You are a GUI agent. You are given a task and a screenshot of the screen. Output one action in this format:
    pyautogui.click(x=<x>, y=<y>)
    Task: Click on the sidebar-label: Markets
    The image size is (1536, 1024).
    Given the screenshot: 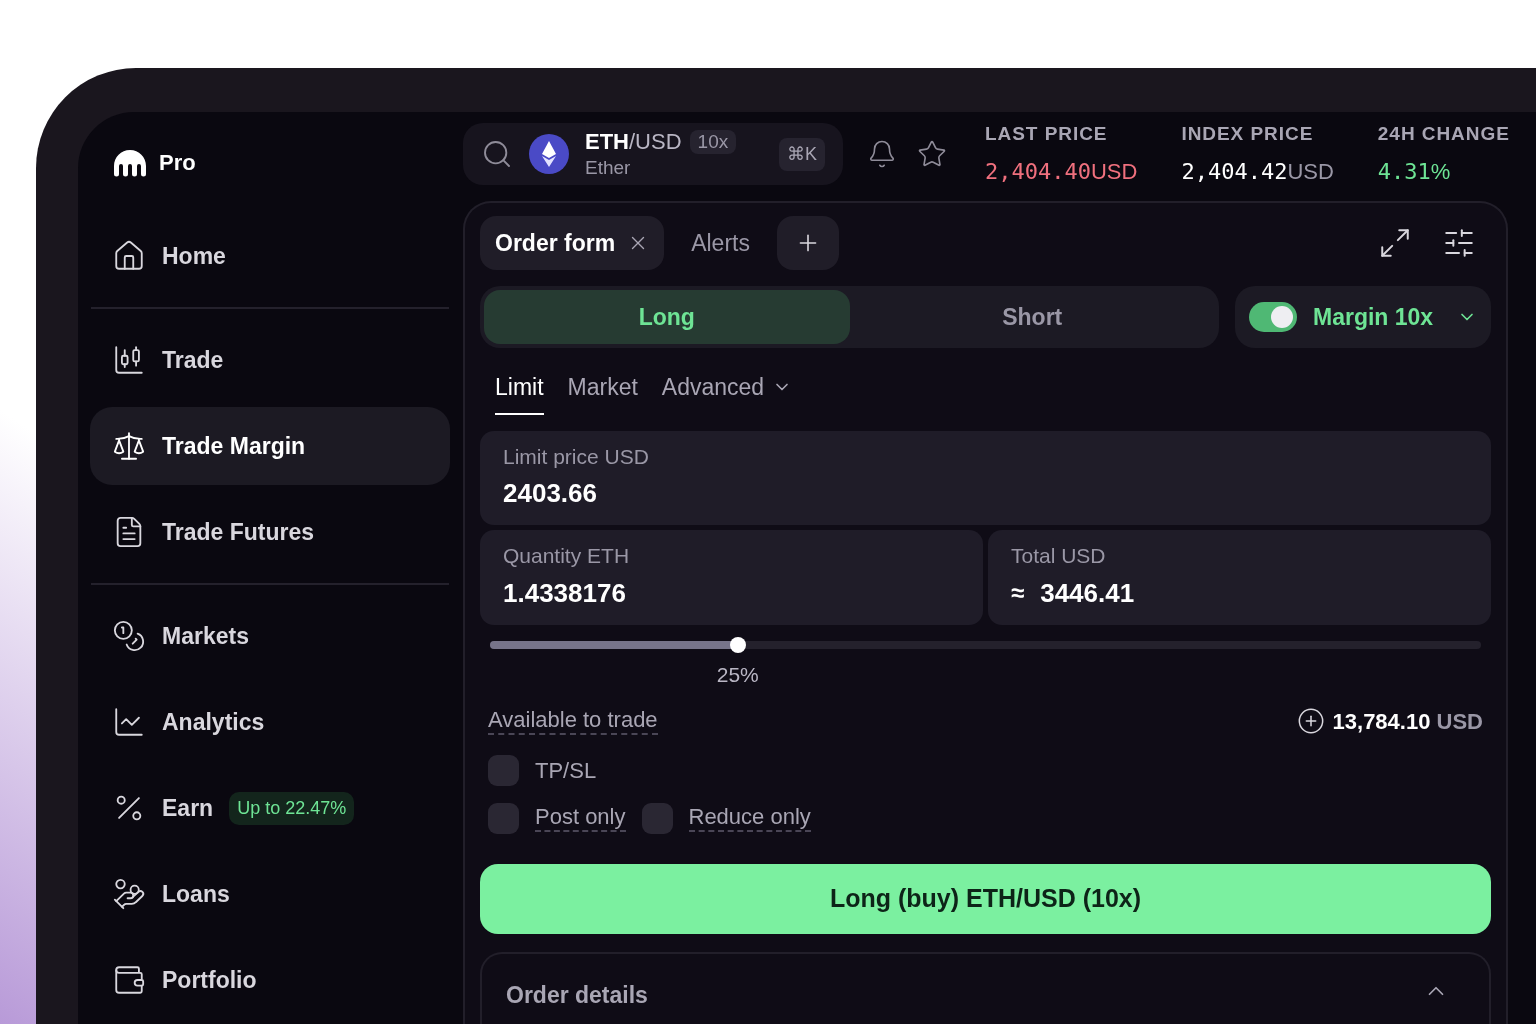 What is the action you would take?
    pyautogui.click(x=205, y=636)
    